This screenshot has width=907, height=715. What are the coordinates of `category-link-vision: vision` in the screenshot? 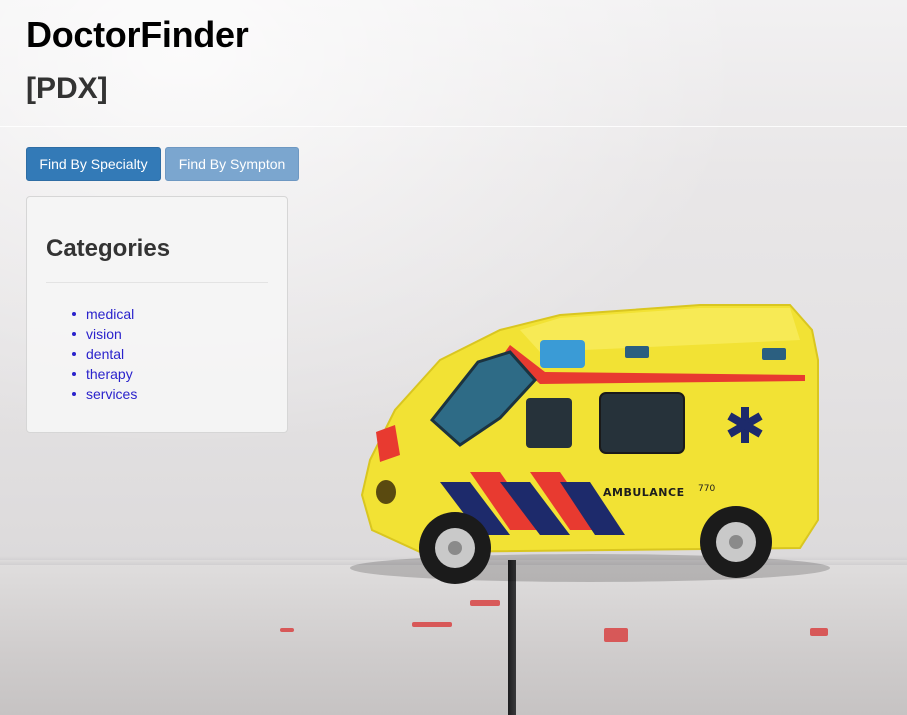 It's located at (104, 334).